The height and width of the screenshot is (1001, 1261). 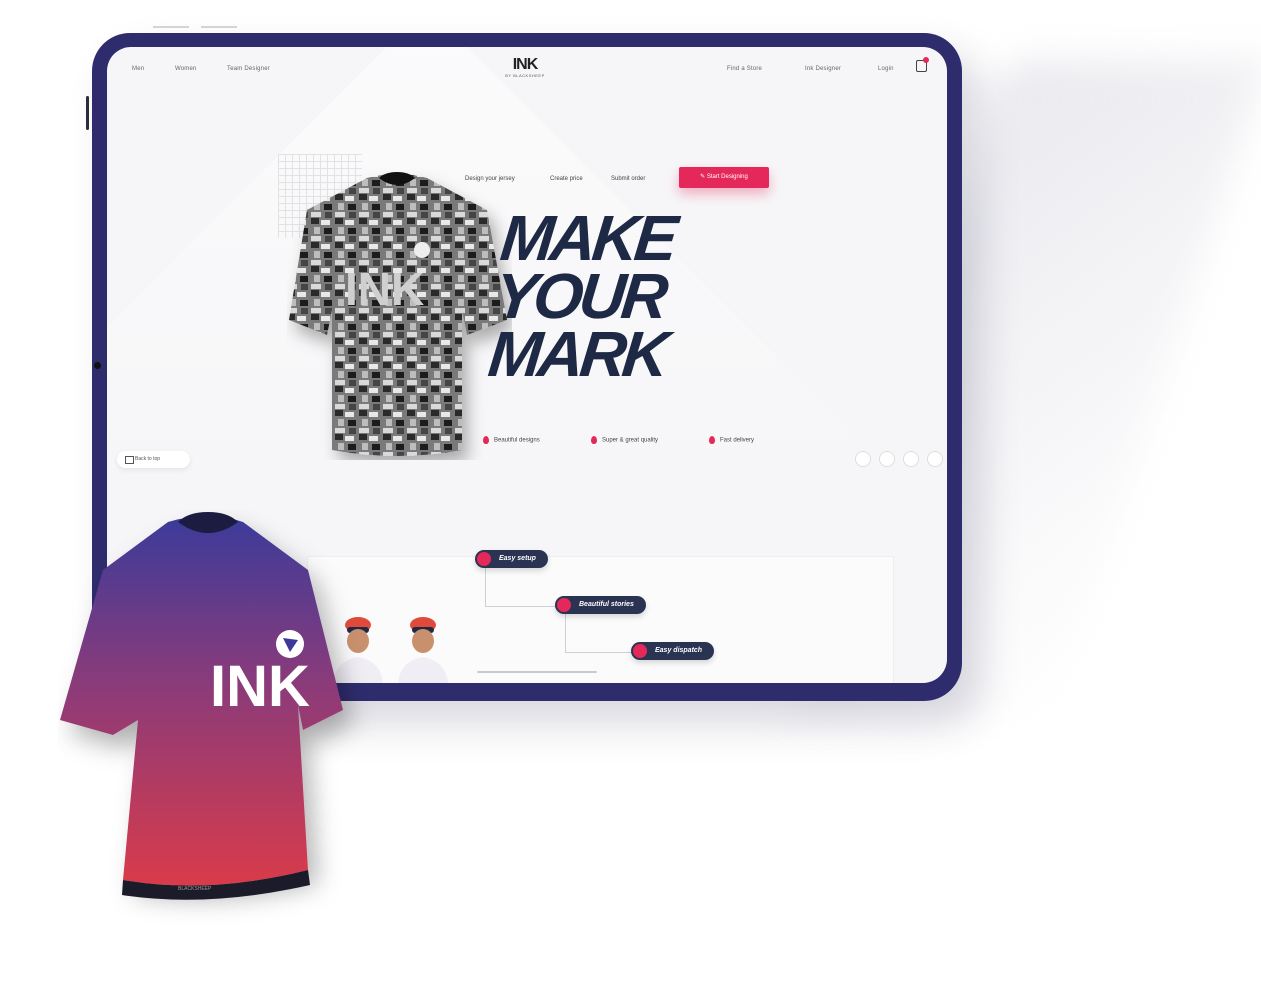 I want to click on feature-label: Super & great quality, so click(x=630, y=440).